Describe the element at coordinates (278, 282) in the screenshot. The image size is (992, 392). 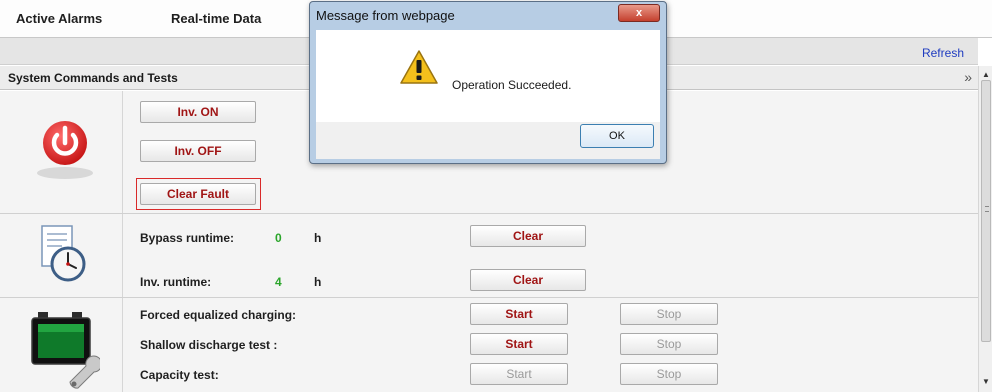
I see `inv-runtime-value: 4` at that location.